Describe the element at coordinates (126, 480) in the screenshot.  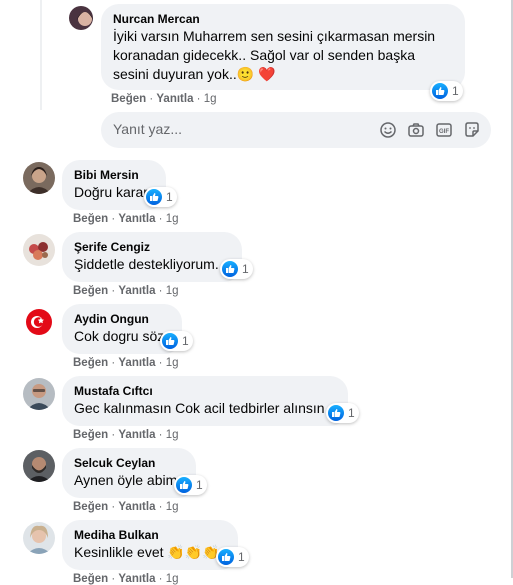
I see `comment-text-body: Aynen öyle abim` at that location.